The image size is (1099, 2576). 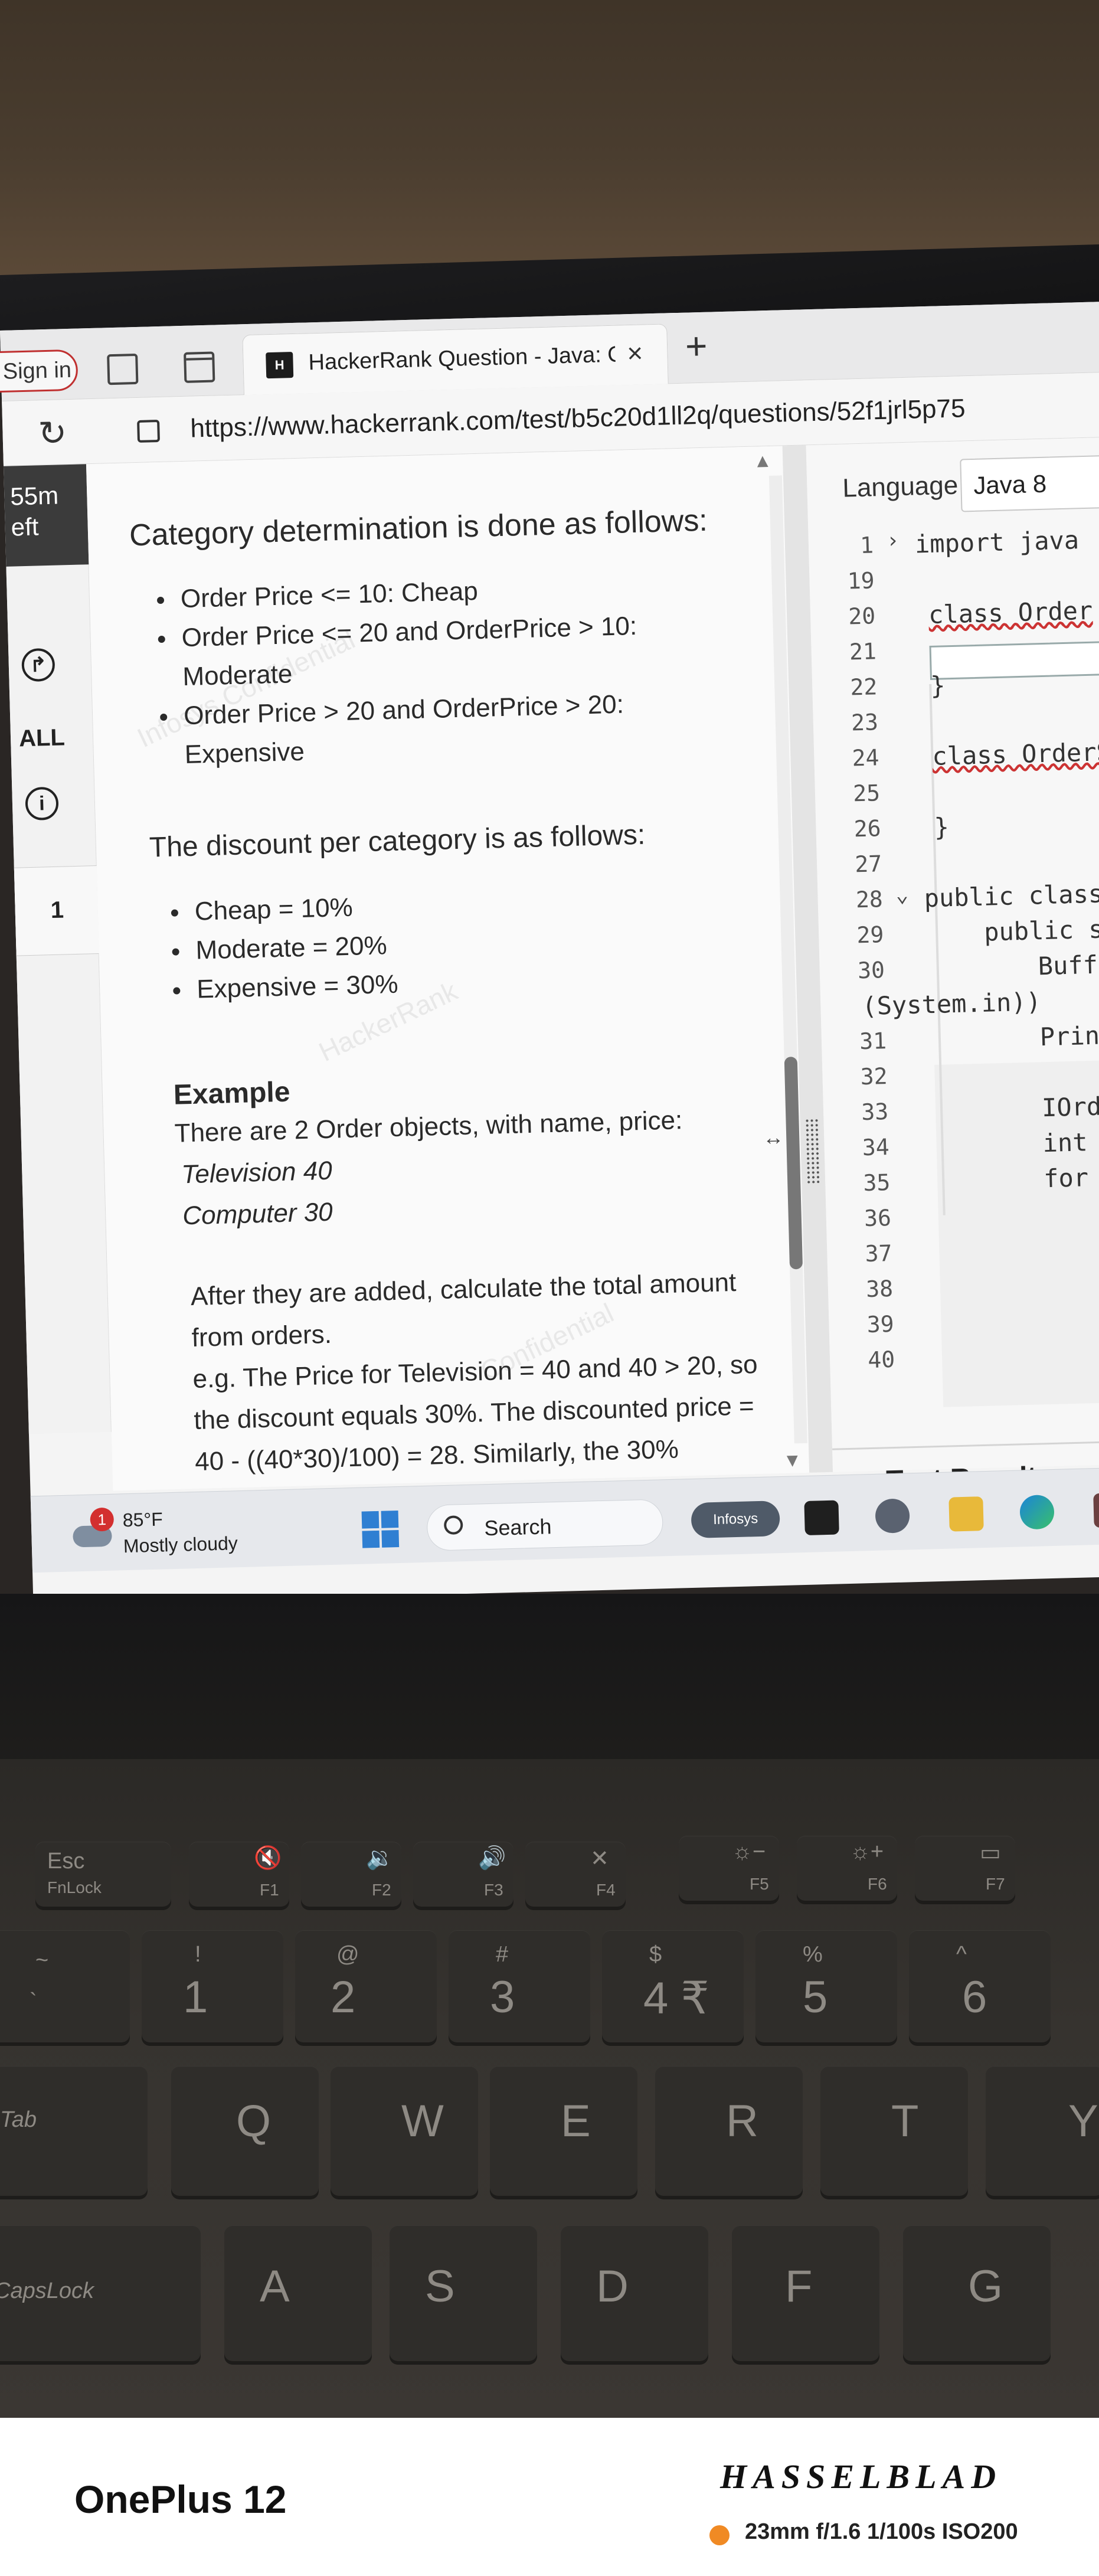 What do you see at coordinates (563, 2131) in the screenshot?
I see `key-e: E` at bounding box center [563, 2131].